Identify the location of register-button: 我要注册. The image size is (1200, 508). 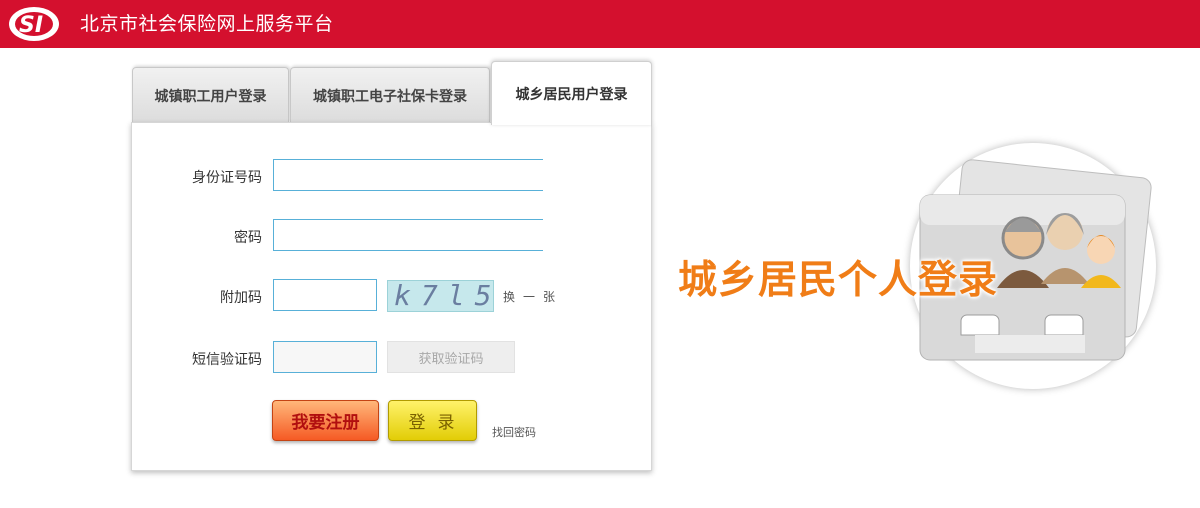
(325, 420).